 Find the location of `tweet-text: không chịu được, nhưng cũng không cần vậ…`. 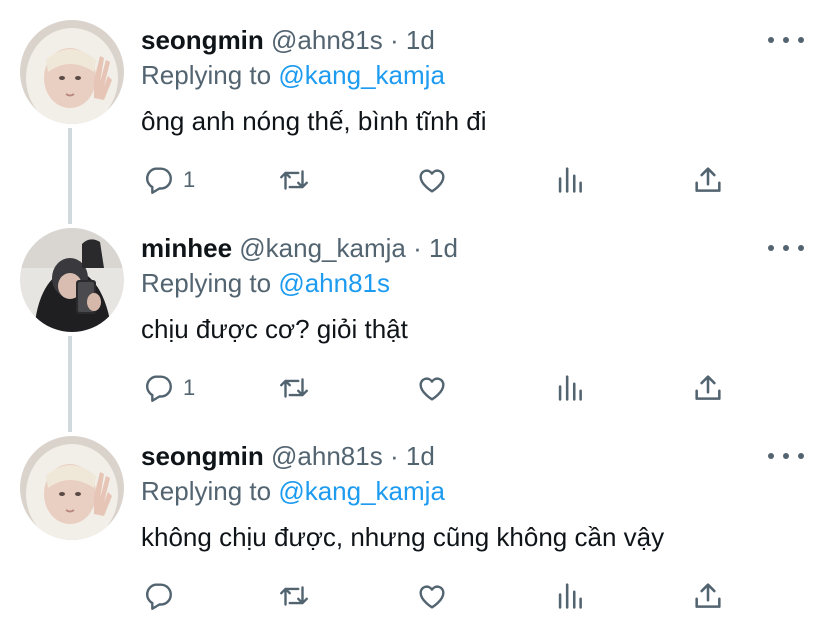

tweet-text: không chịu được, nhưng cũng không cần vậ… is located at coordinates (403, 537).